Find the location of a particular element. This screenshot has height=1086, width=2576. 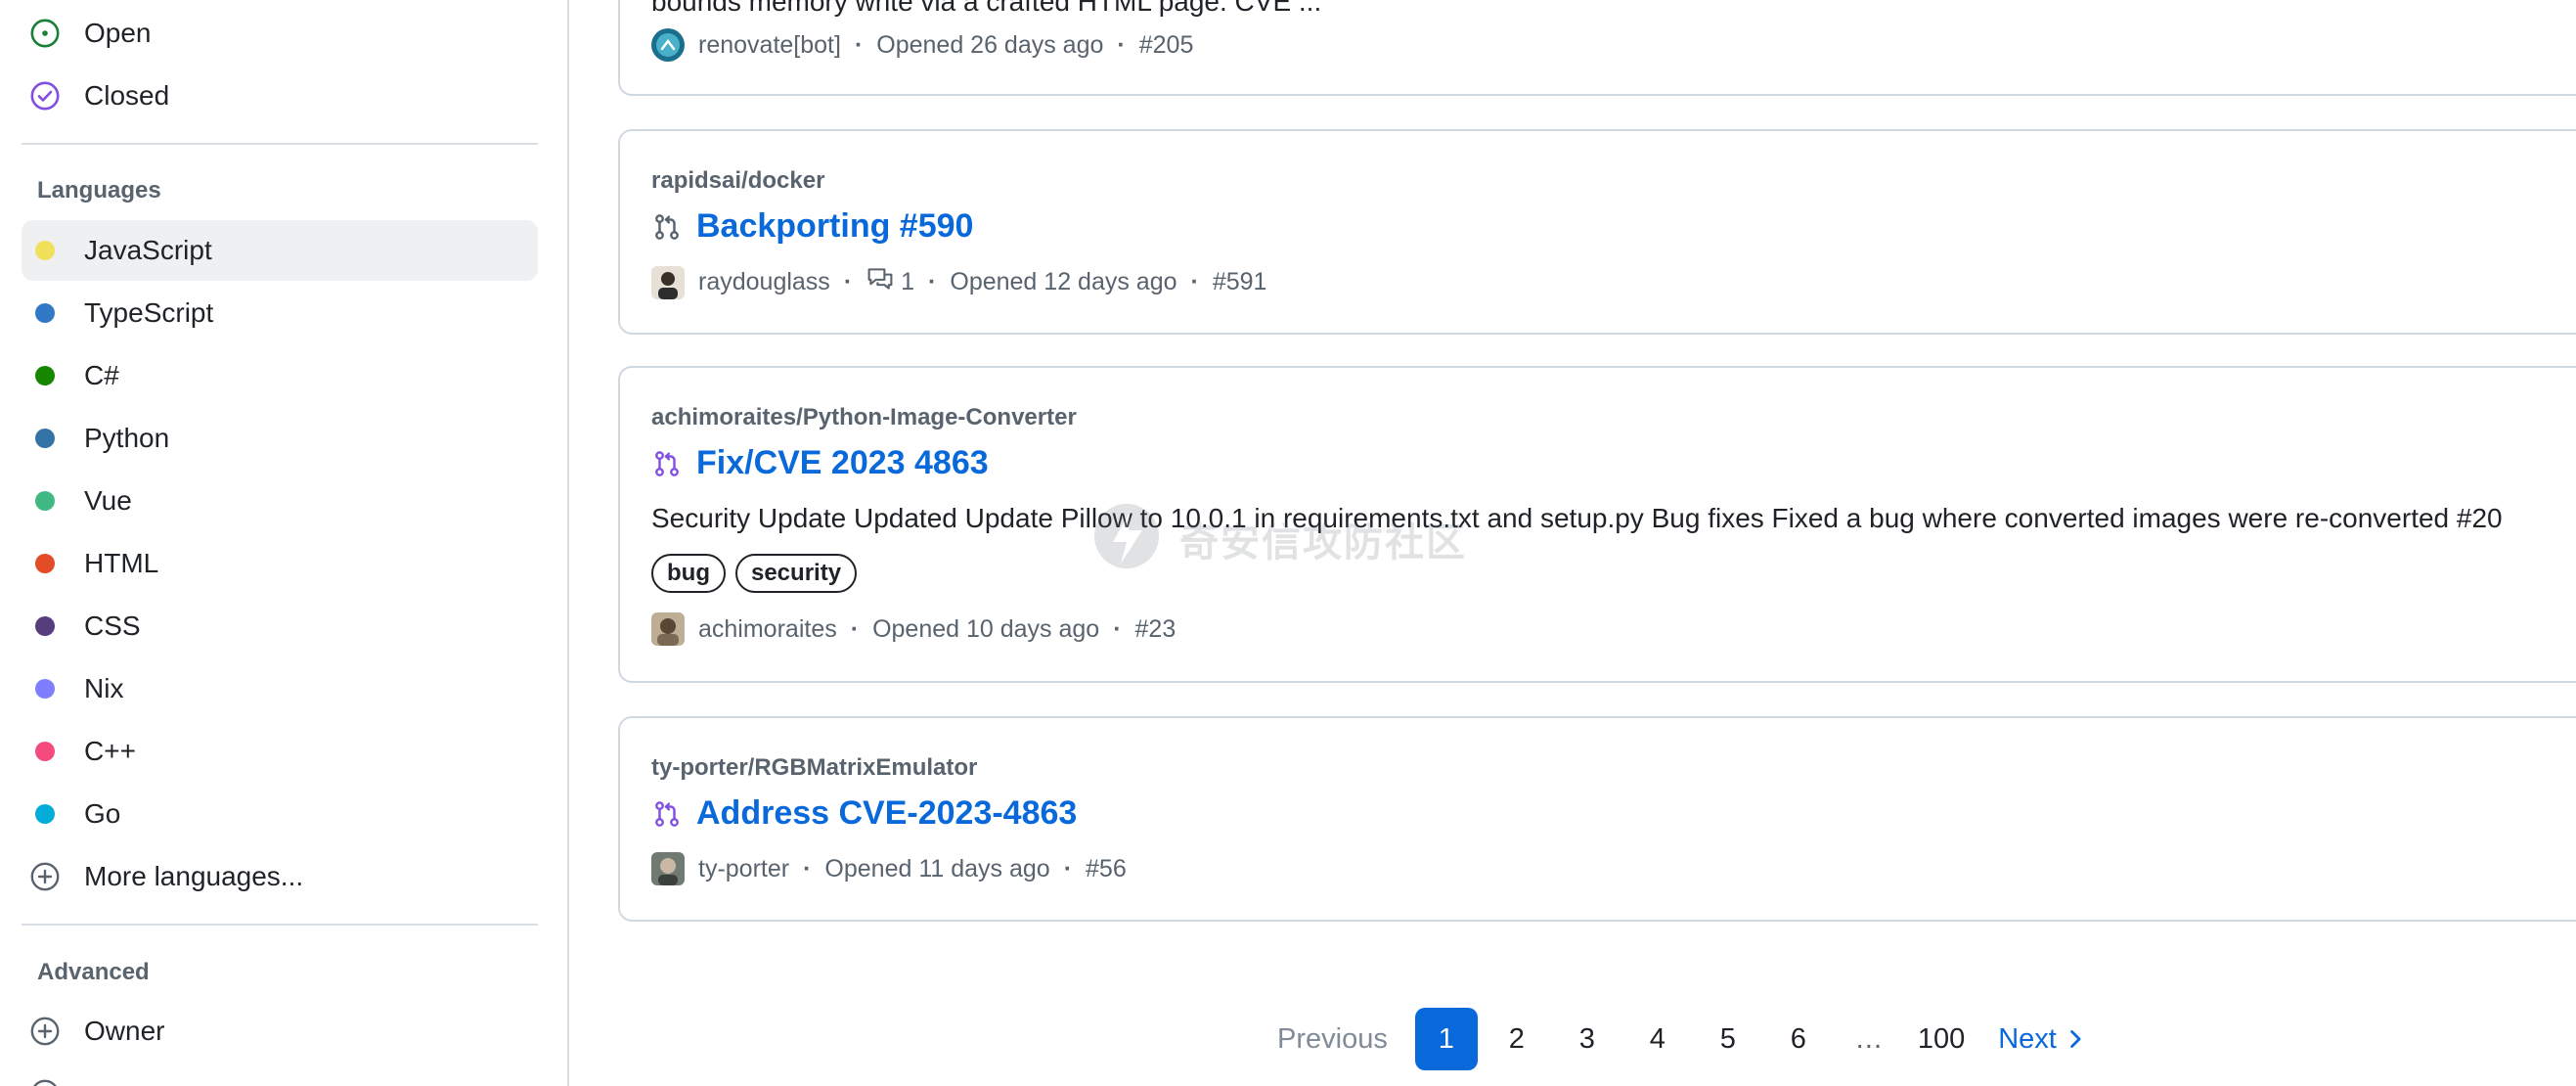

language-label: JavaScript is located at coordinates (148, 250).